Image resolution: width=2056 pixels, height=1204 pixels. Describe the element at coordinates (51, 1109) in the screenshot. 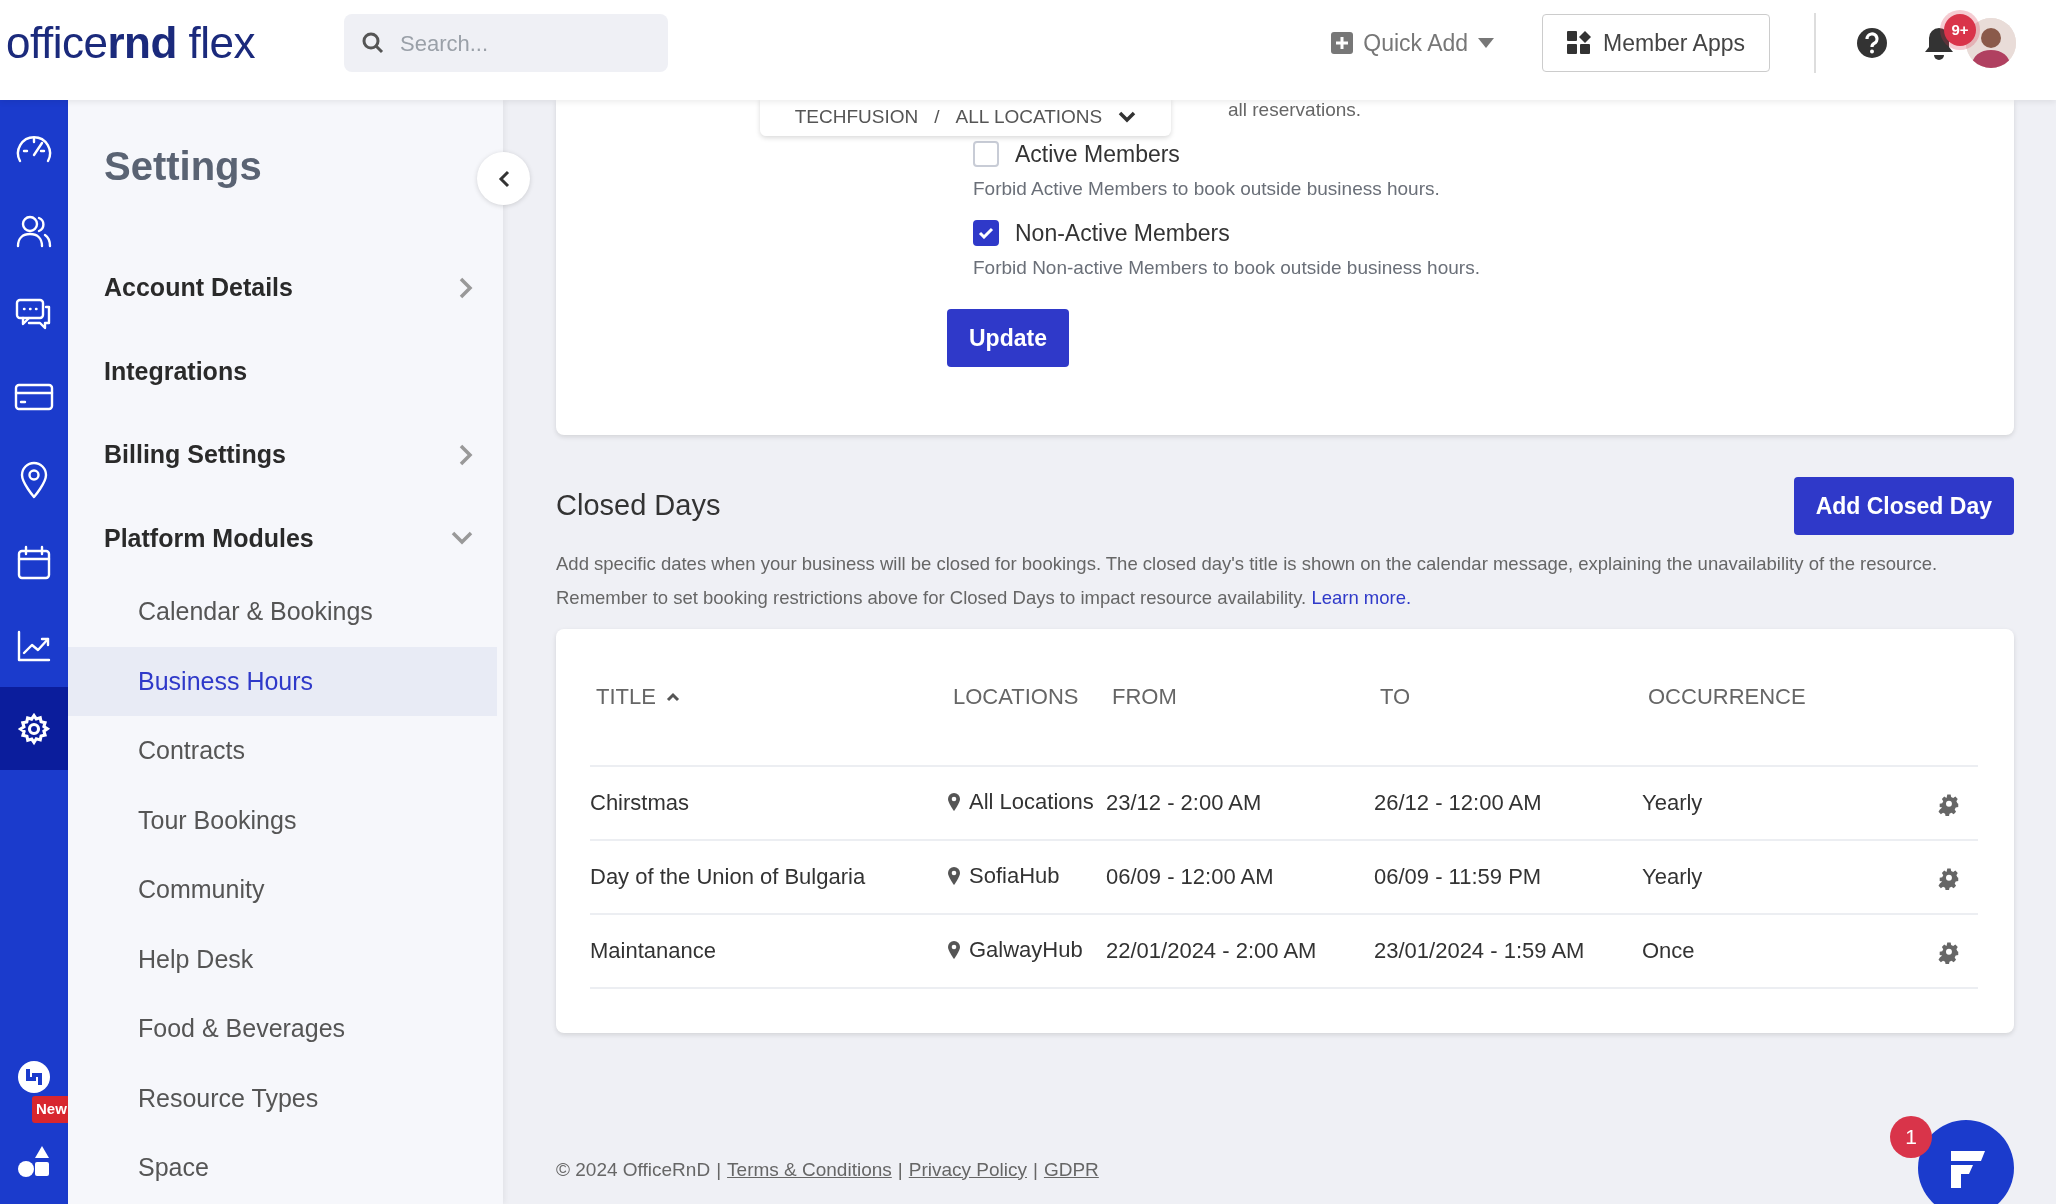

I see `new-badge: New` at that location.